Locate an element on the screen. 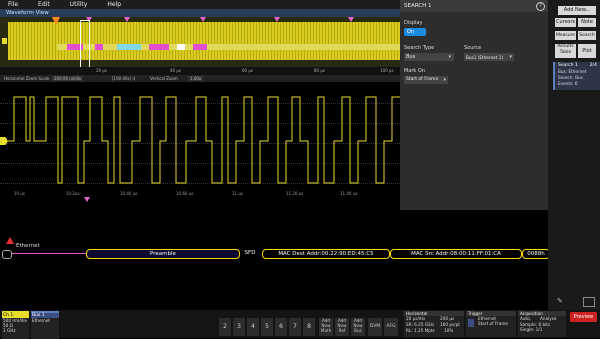 The width and height of the screenshot is (600, 339). mark-on-dropdown: Start of Frame ▾ is located at coordinates (426, 80).